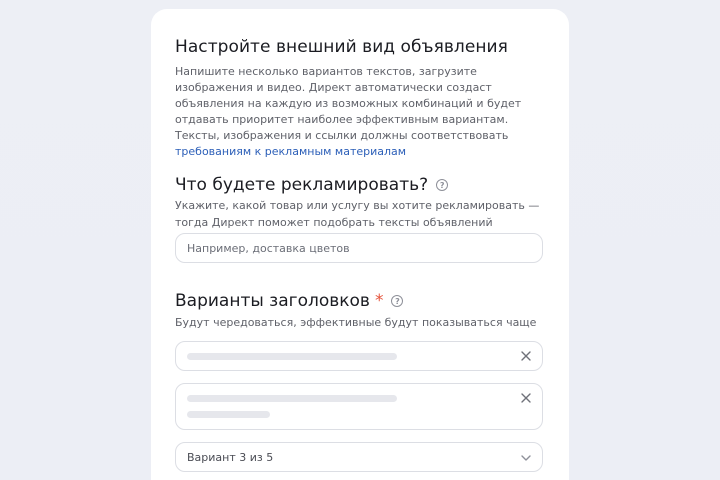  I want to click on headlines-heading-row: Варианты заголовков * ?, so click(289, 301).